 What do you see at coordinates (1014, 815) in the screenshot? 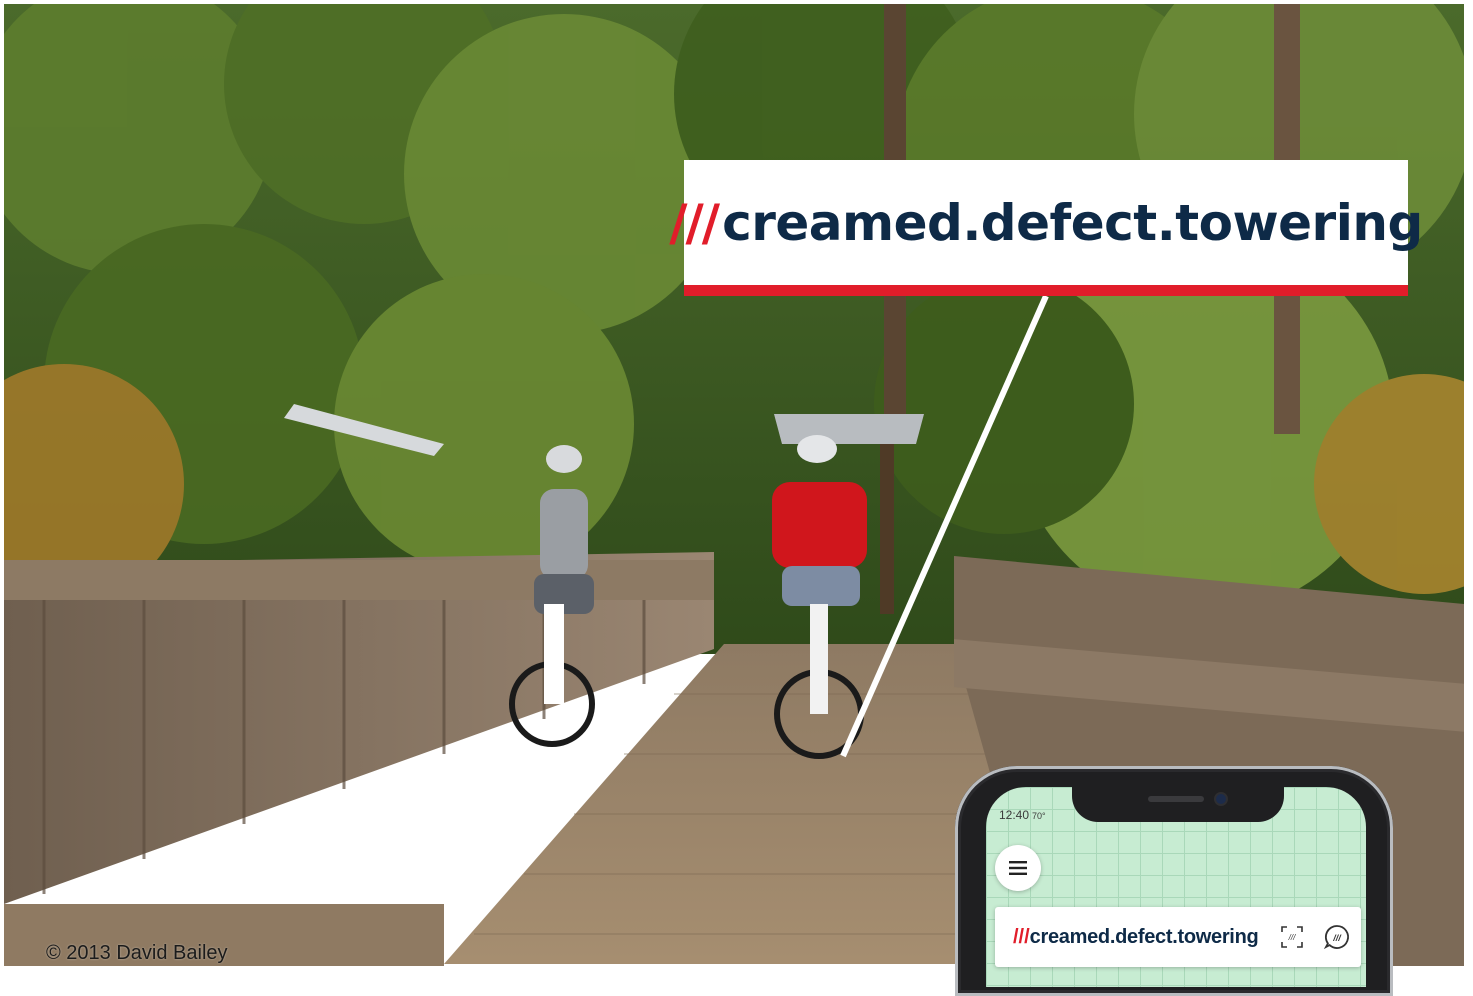
I see `status-time-text: 12:40` at bounding box center [1014, 815].